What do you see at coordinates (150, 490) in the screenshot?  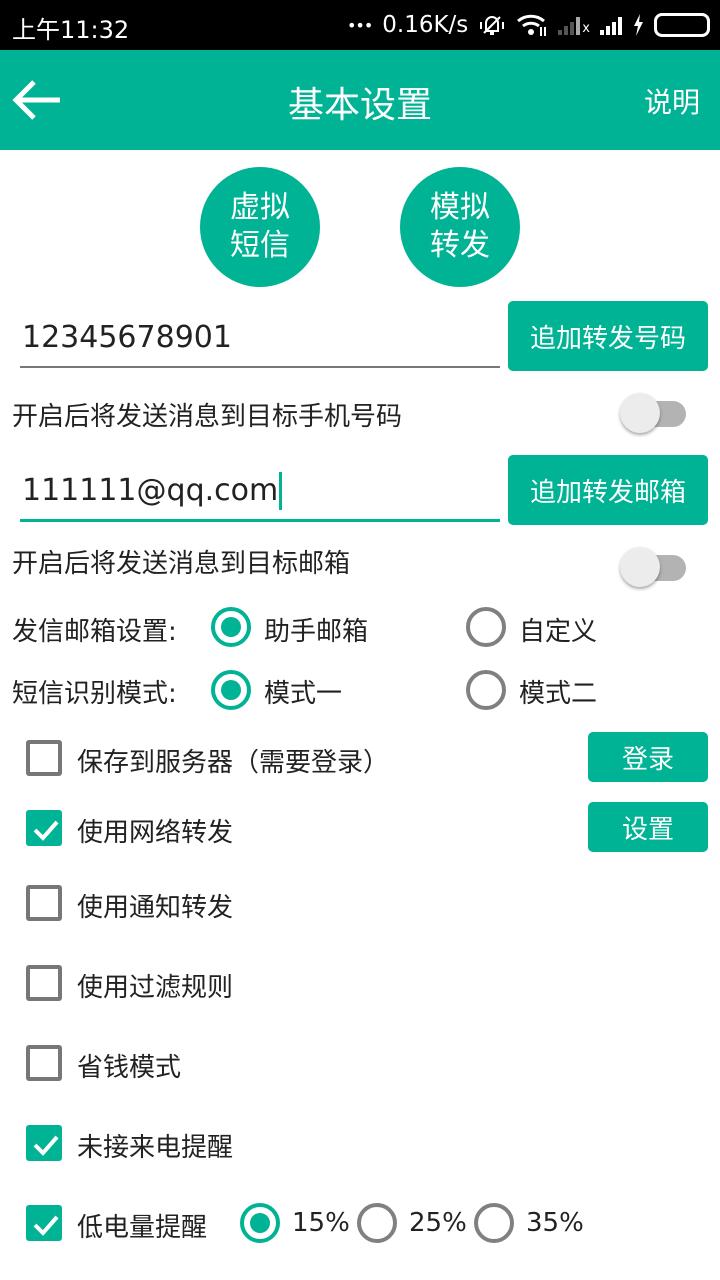 I see `email-value: 111111@qq.com` at bounding box center [150, 490].